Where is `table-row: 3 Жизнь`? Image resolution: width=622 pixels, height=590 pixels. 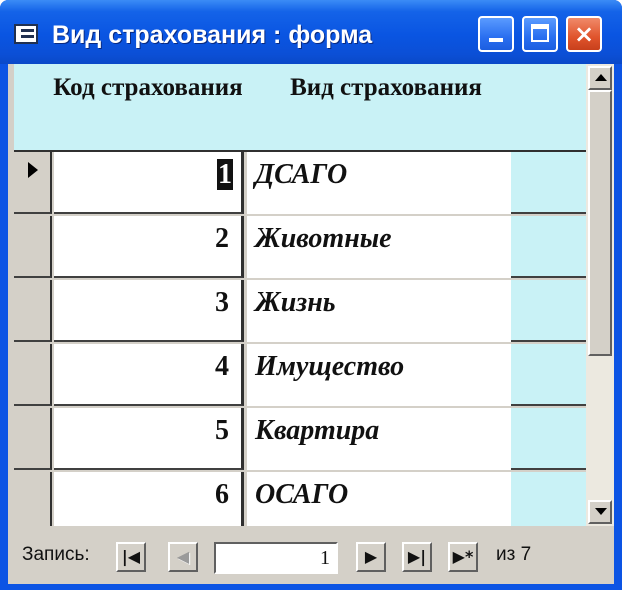 table-row: 3 Жизнь is located at coordinates (300, 312).